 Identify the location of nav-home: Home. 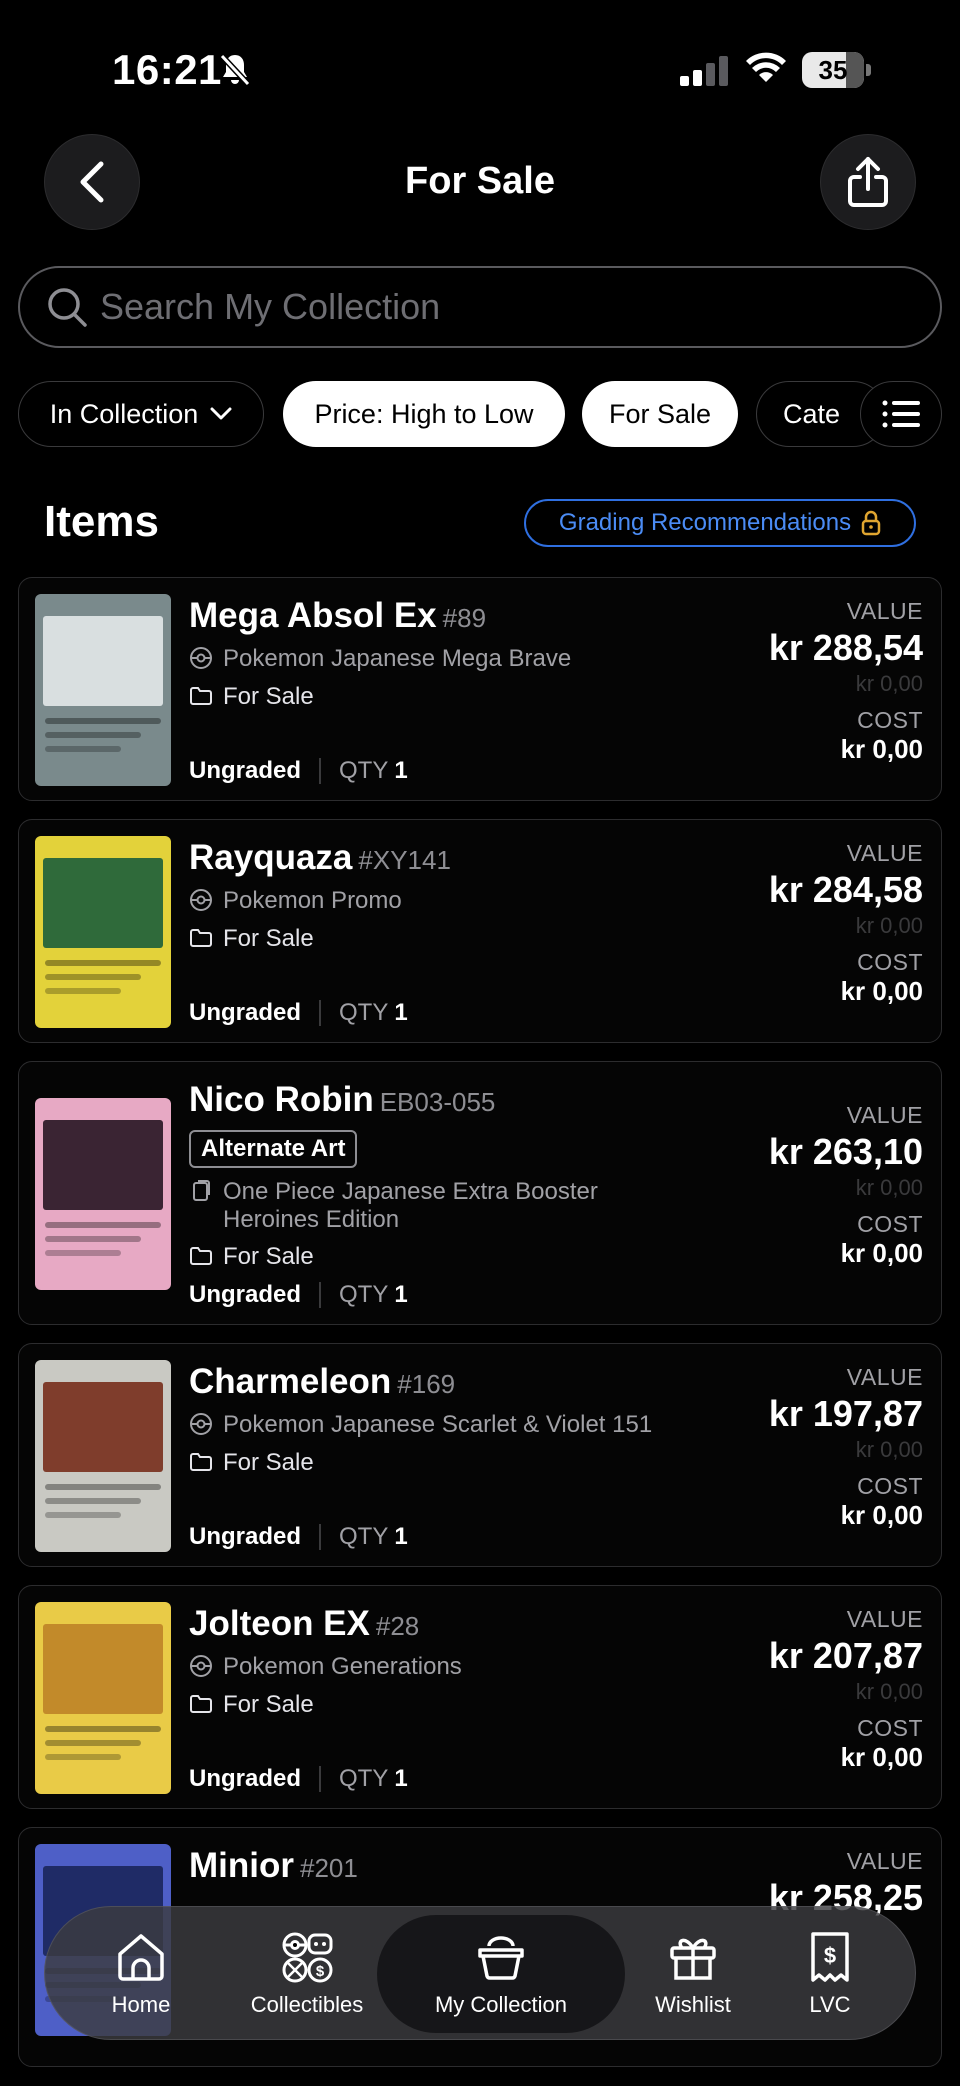
(141, 1974).